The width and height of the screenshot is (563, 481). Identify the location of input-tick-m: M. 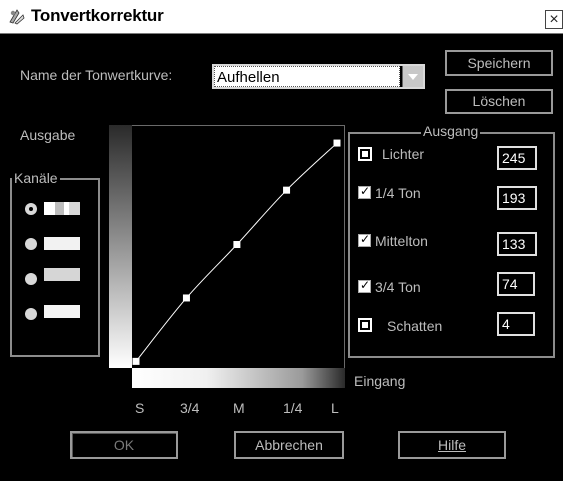
(239, 408).